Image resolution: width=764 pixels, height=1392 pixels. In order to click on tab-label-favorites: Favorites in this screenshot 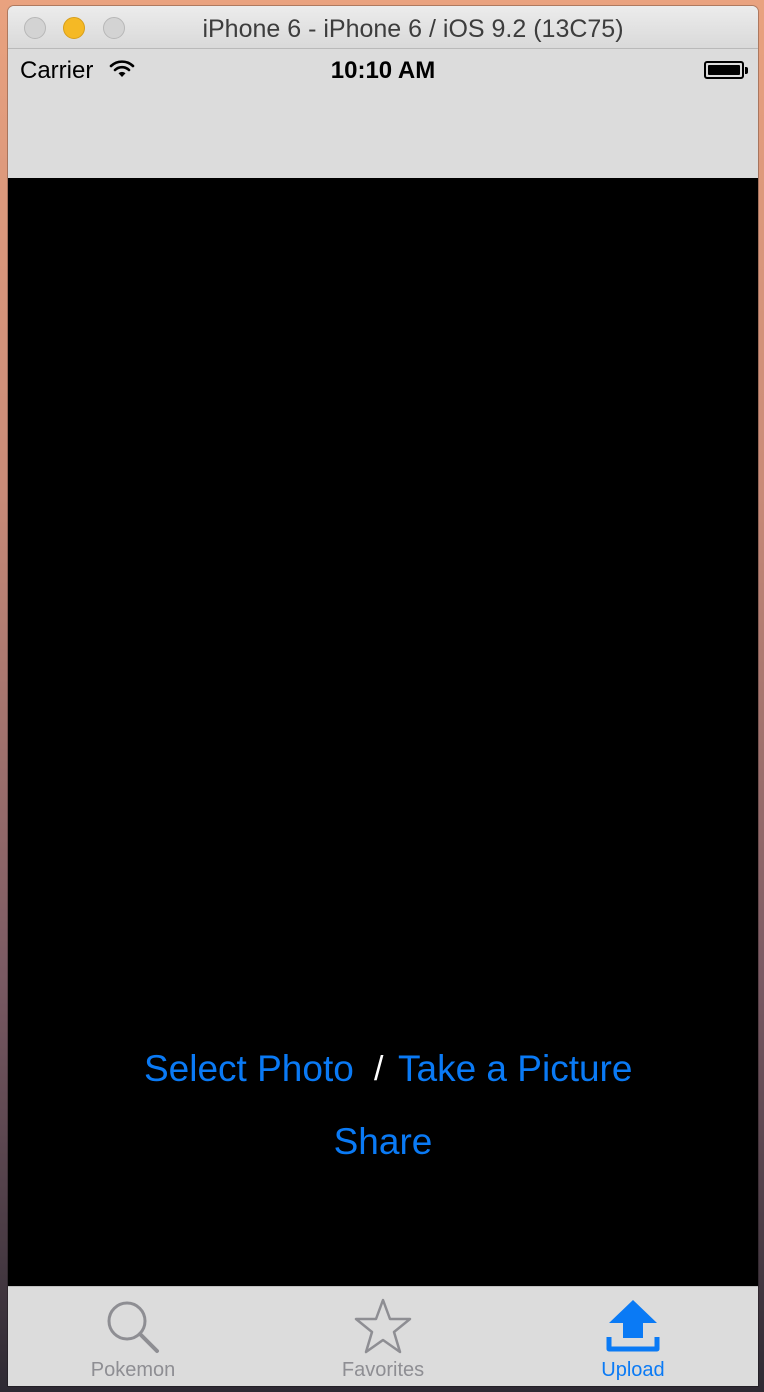, I will do `click(383, 1370)`.